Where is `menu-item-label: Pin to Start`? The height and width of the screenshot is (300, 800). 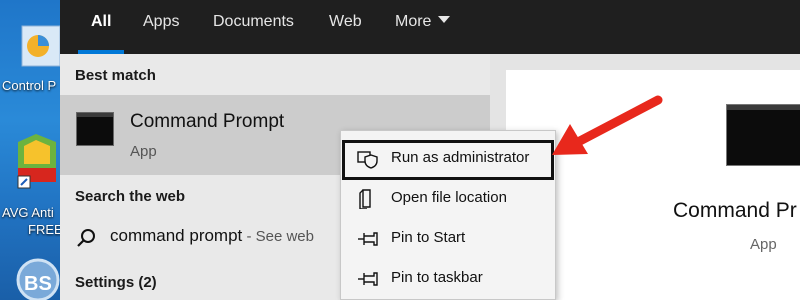
menu-item-label: Pin to Start is located at coordinates (428, 237).